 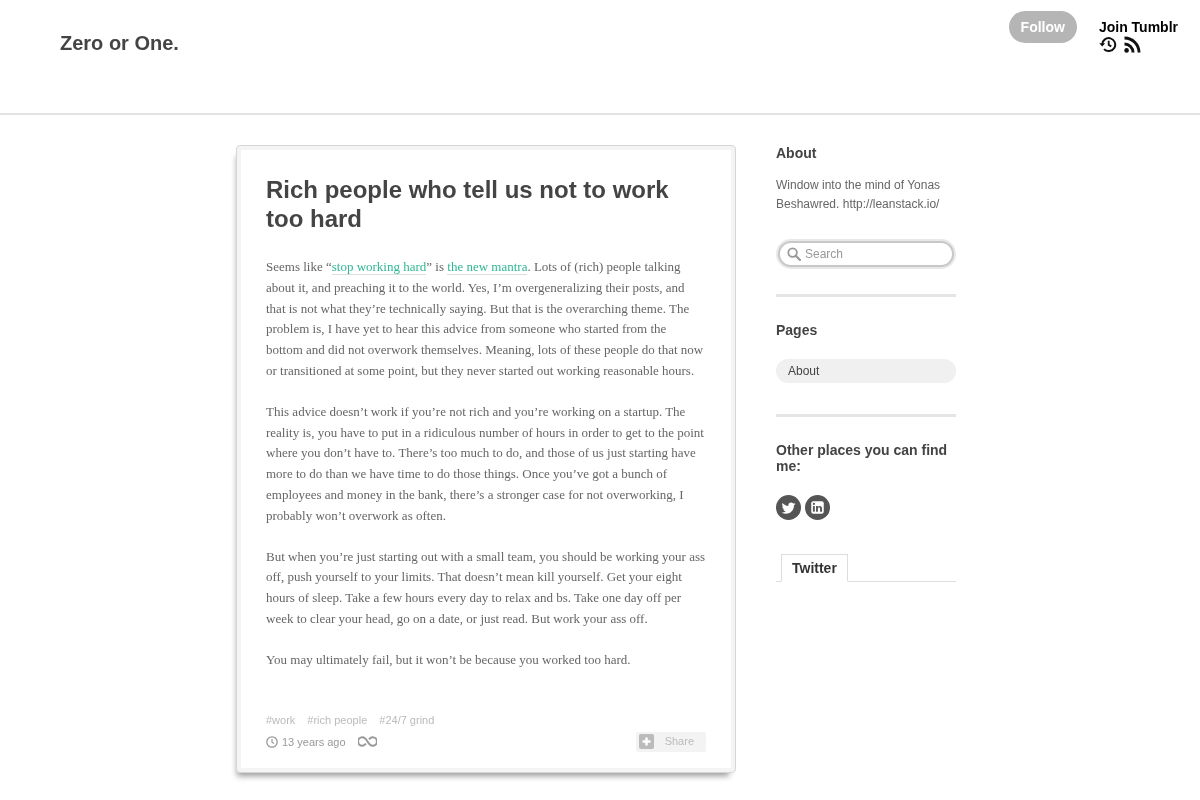 What do you see at coordinates (794, 254) in the screenshot?
I see `search-icon` at bounding box center [794, 254].